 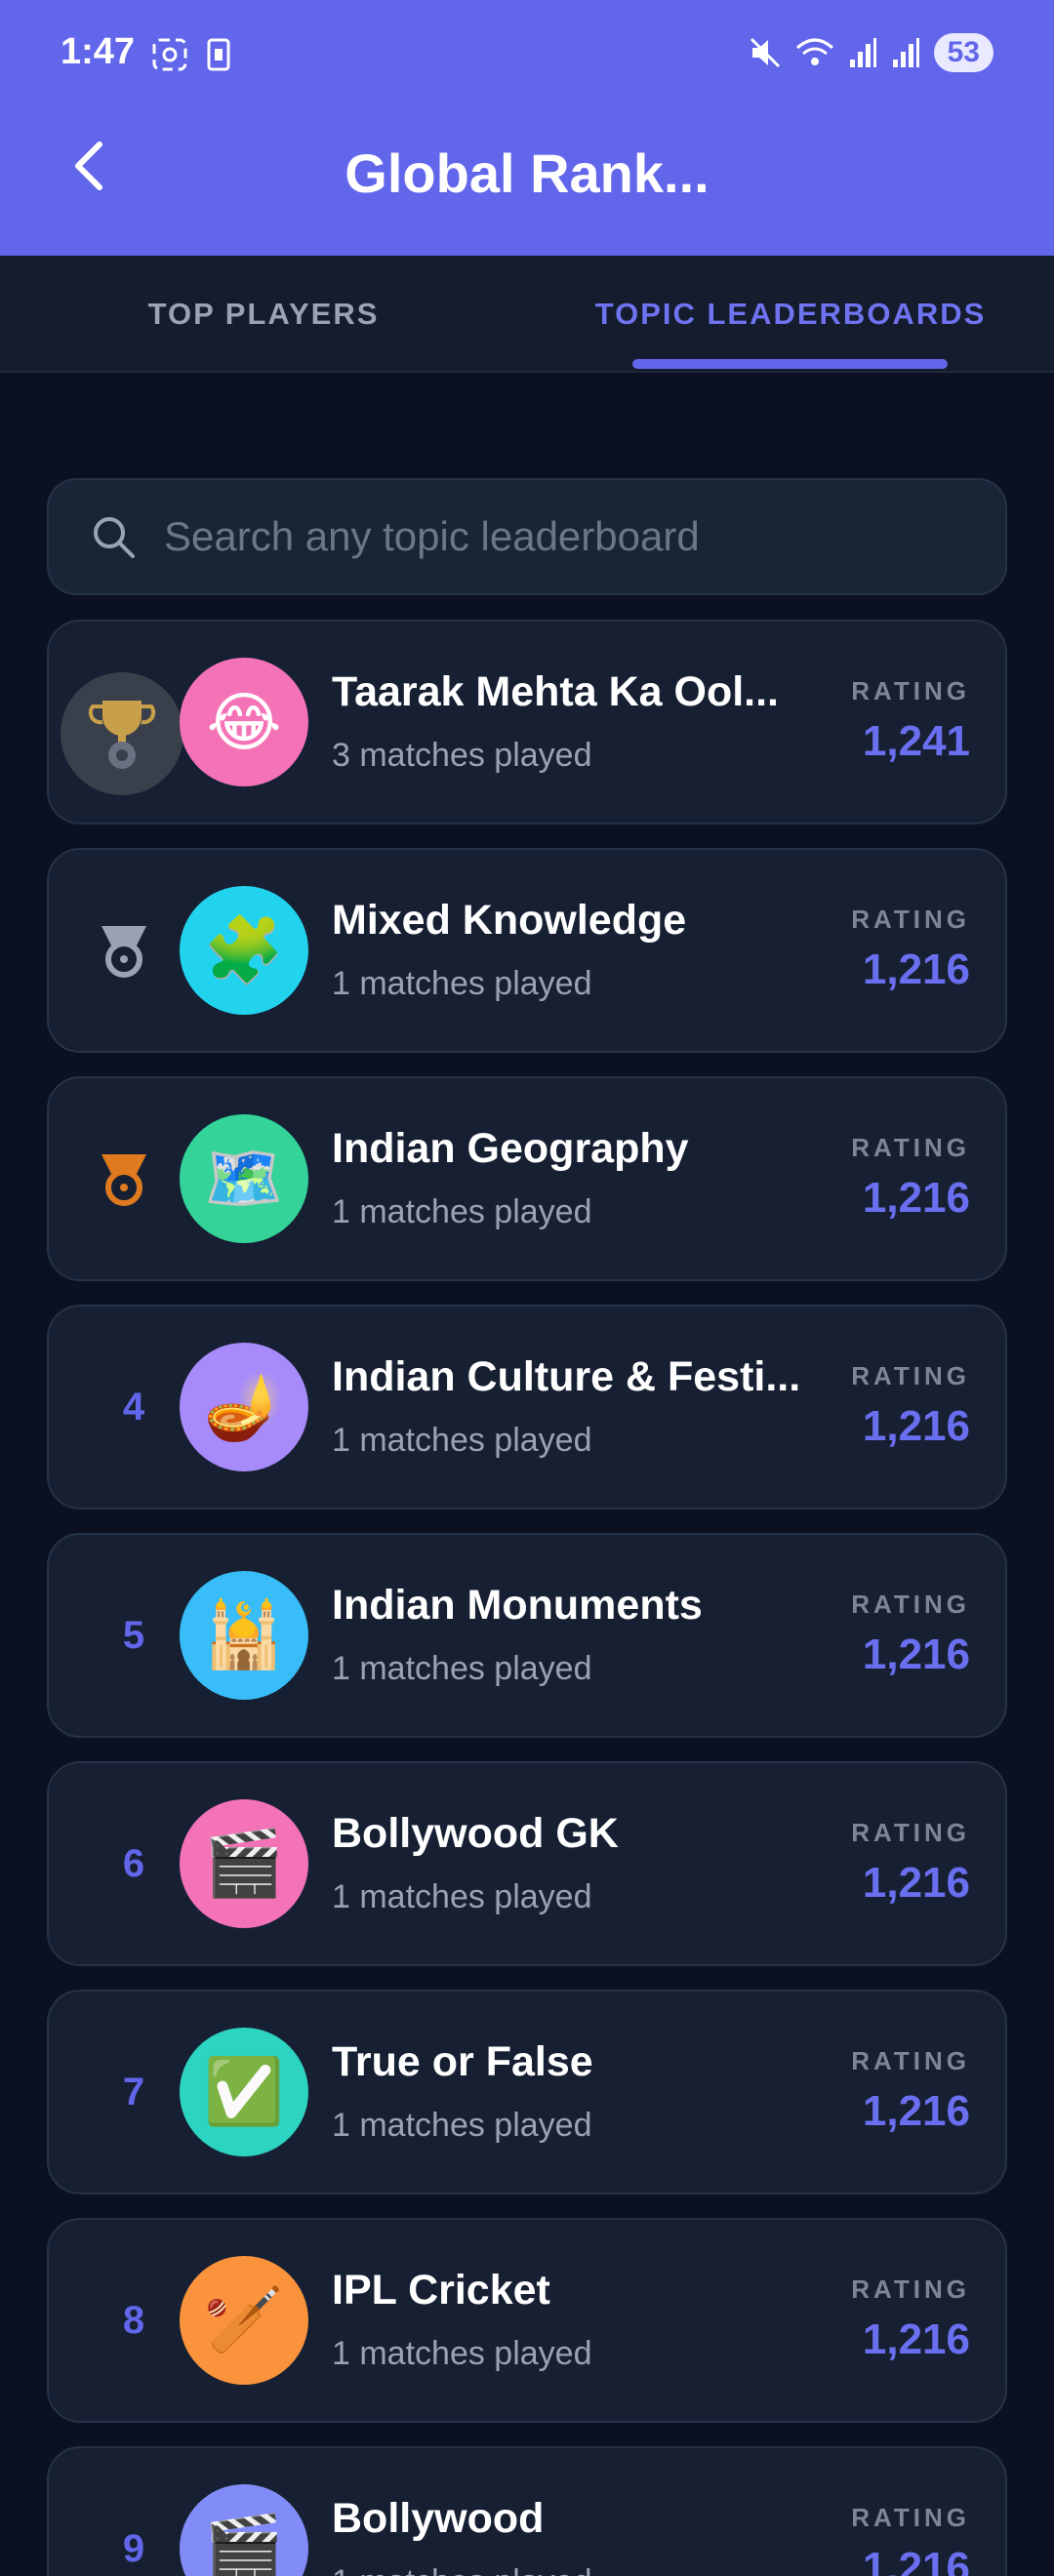 I want to click on topic-name: True or False, so click(x=462, y=2061).